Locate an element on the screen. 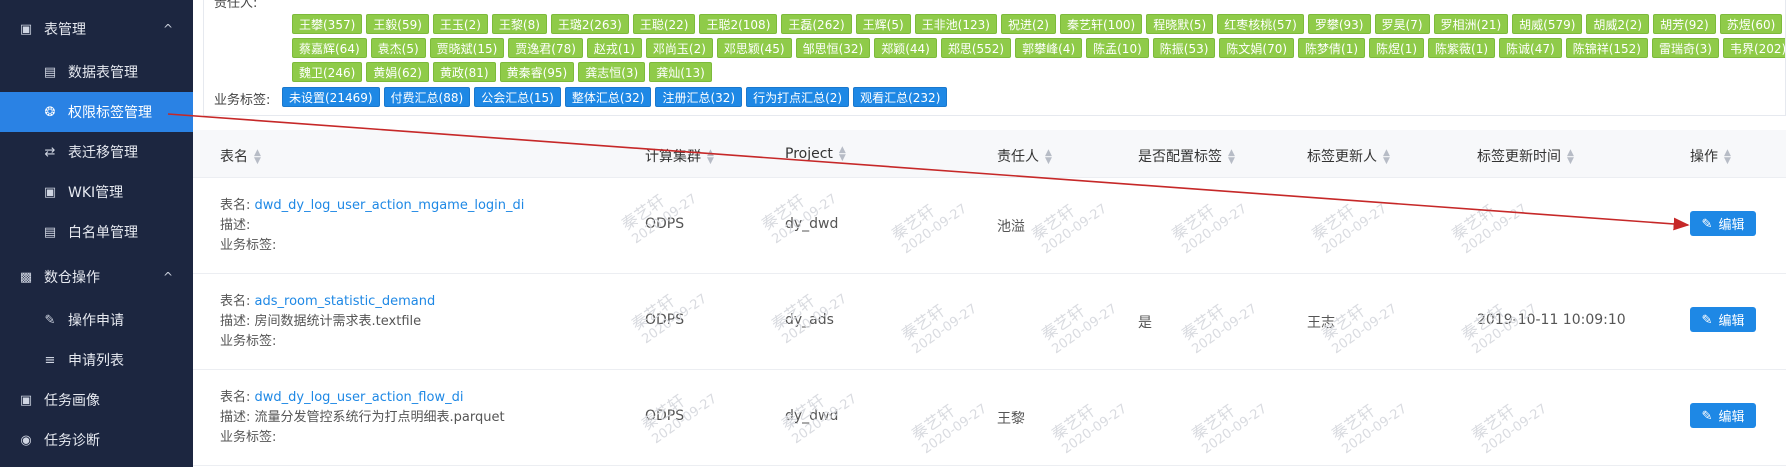 Image resolution: width=1786 pixels, height=467 pixels. owner-tag: 郑思(552) is located at coordinates (976, 48).